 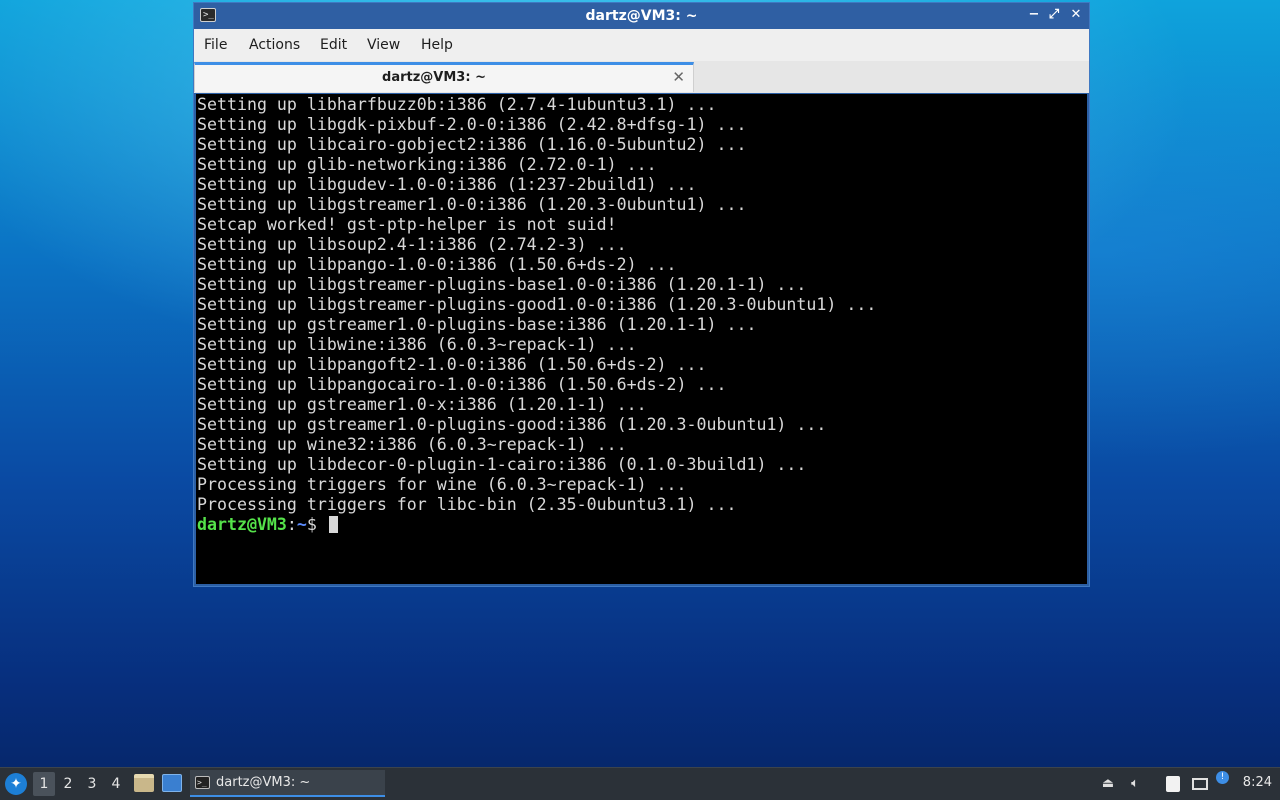 I want to click on removable-media-icon: ⏏, so click(x=1108, y=784).